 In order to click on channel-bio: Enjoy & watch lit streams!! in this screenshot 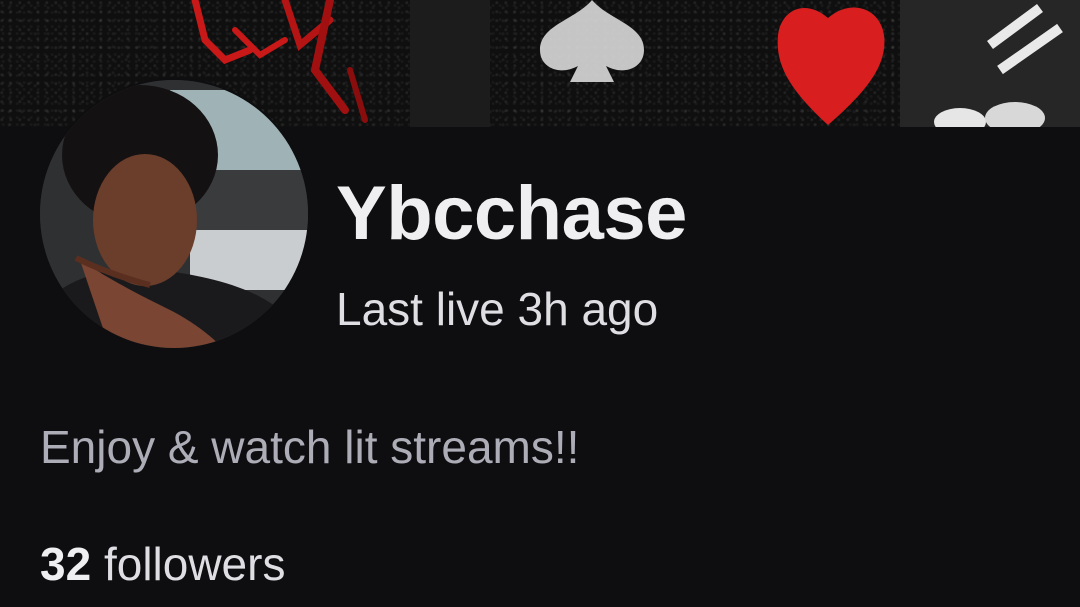, I will do `click(310, 447)`.